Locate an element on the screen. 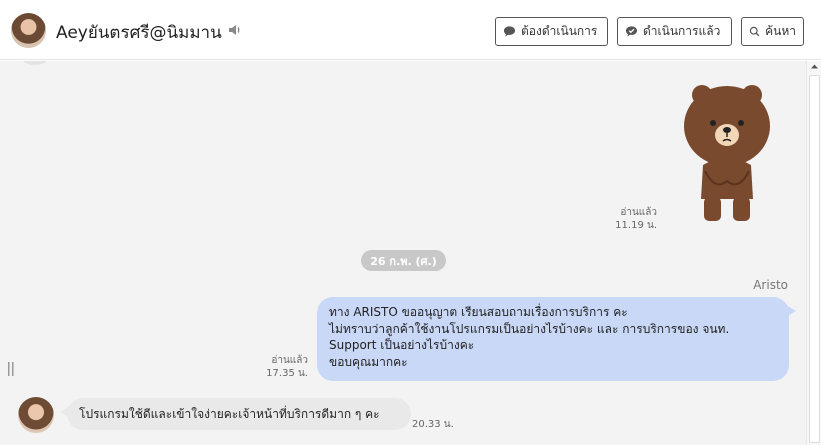 Image resolution: width=821 pixels, height=445 pixels. chat-check-icon is located at coordinates (631, 31).